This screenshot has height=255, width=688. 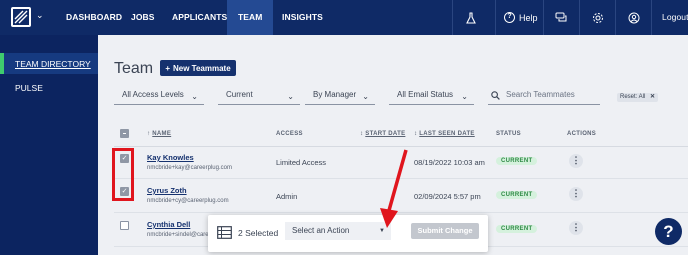 What do you see at coordinates (394, 188) in the screenshot?
I see `annotation-arrow-icon` at bounding box center [394, 188].